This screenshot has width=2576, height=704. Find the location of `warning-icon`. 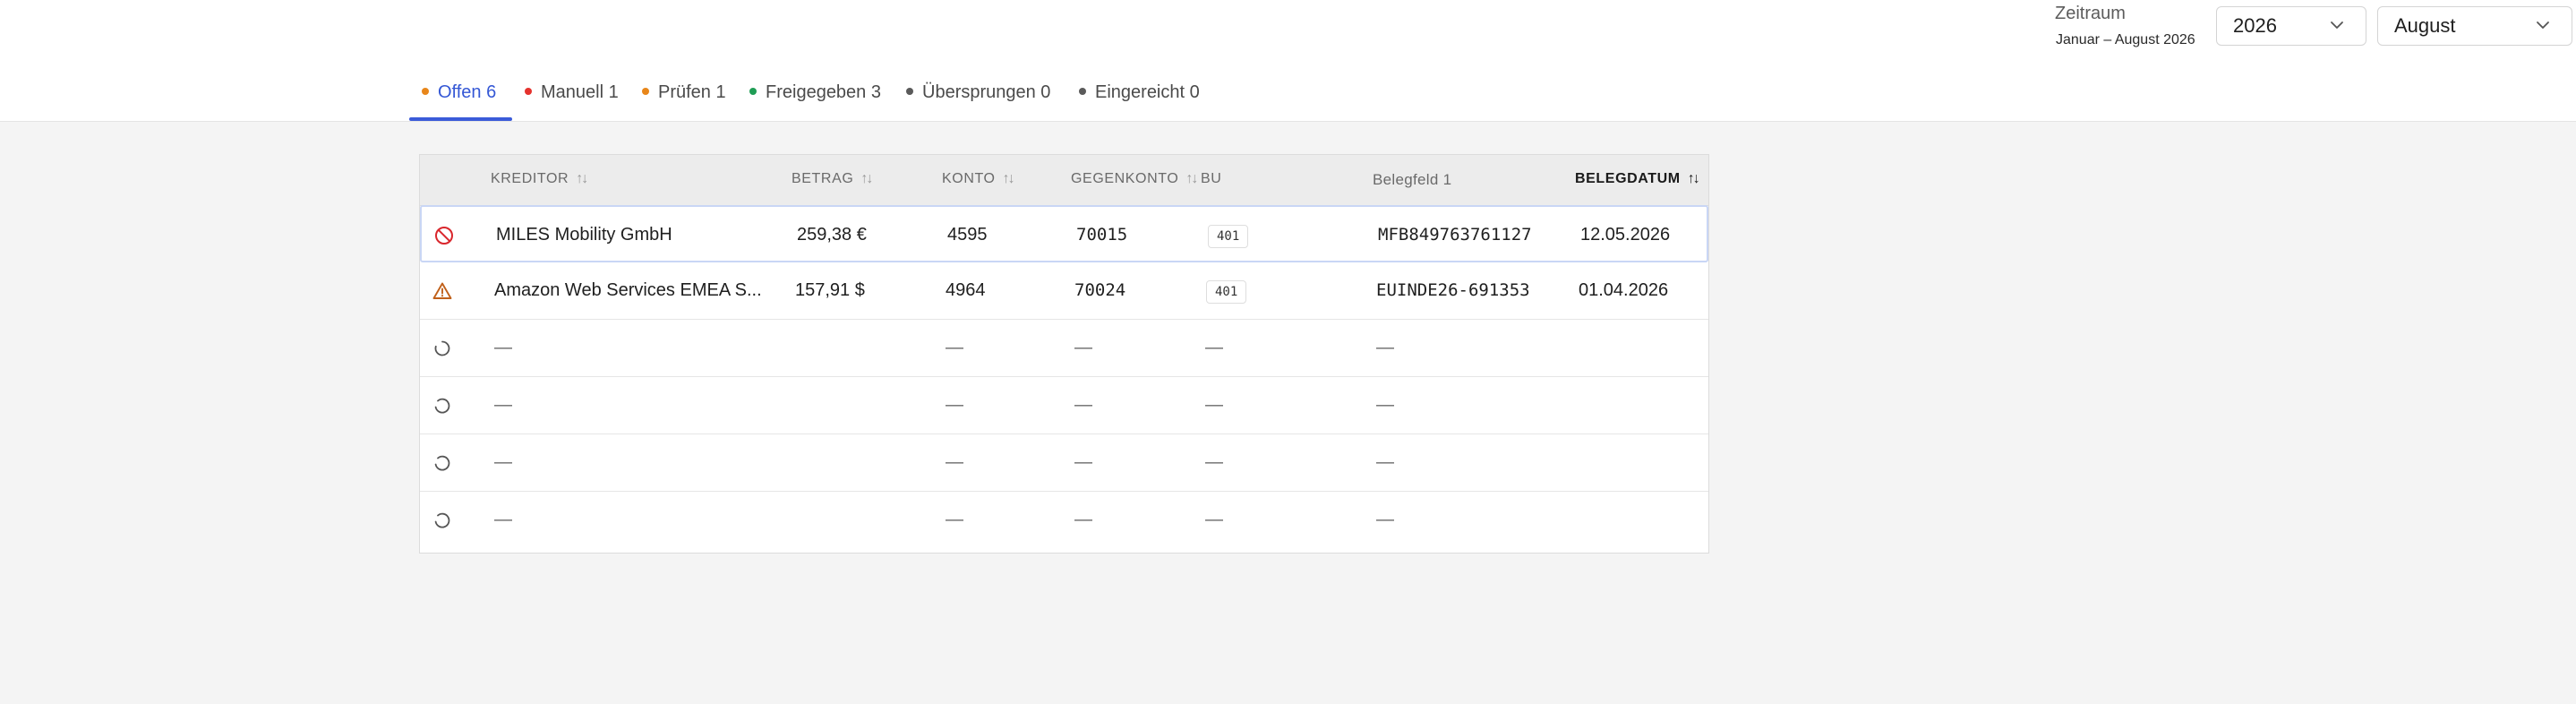

warning-icon is located at coordinates (442, 290).